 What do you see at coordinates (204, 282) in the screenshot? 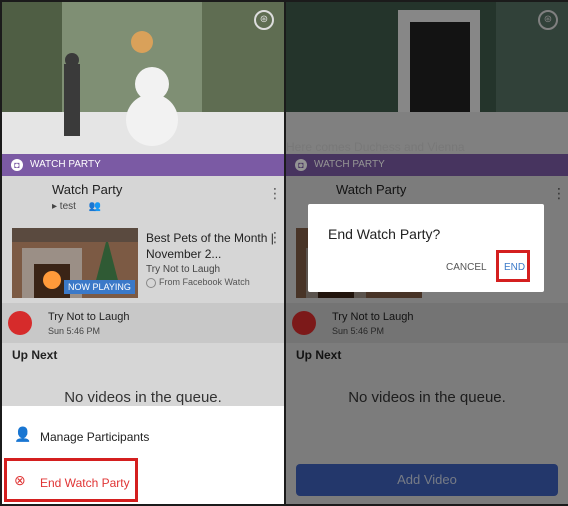
I see `video-source-label: From Facebook Watch` at bounding box center [204, 282].